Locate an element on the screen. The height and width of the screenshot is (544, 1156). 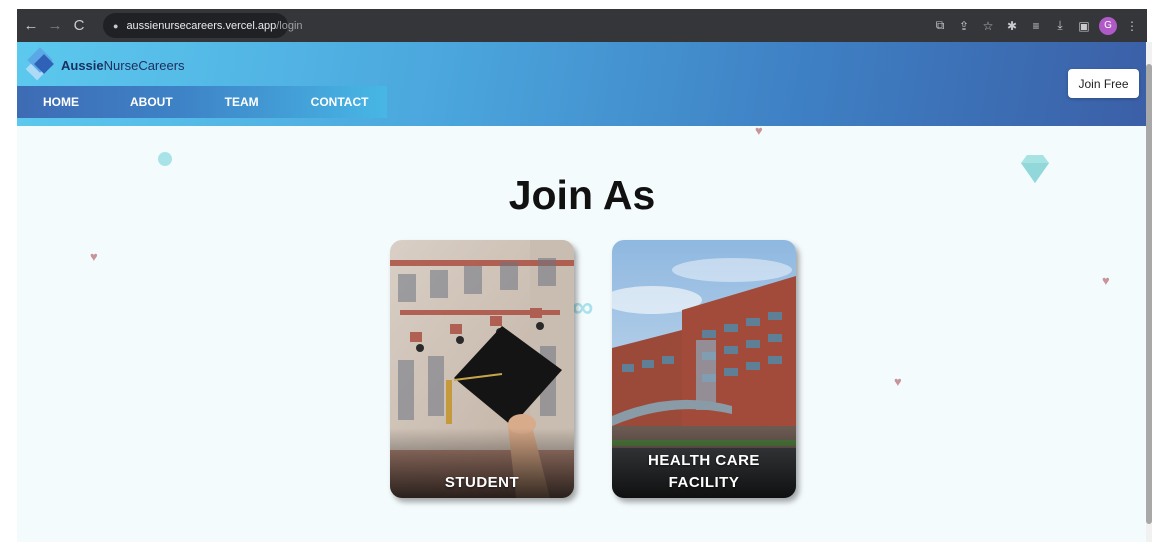
share-icon: ⇪ is located at coordinates (964, 26).